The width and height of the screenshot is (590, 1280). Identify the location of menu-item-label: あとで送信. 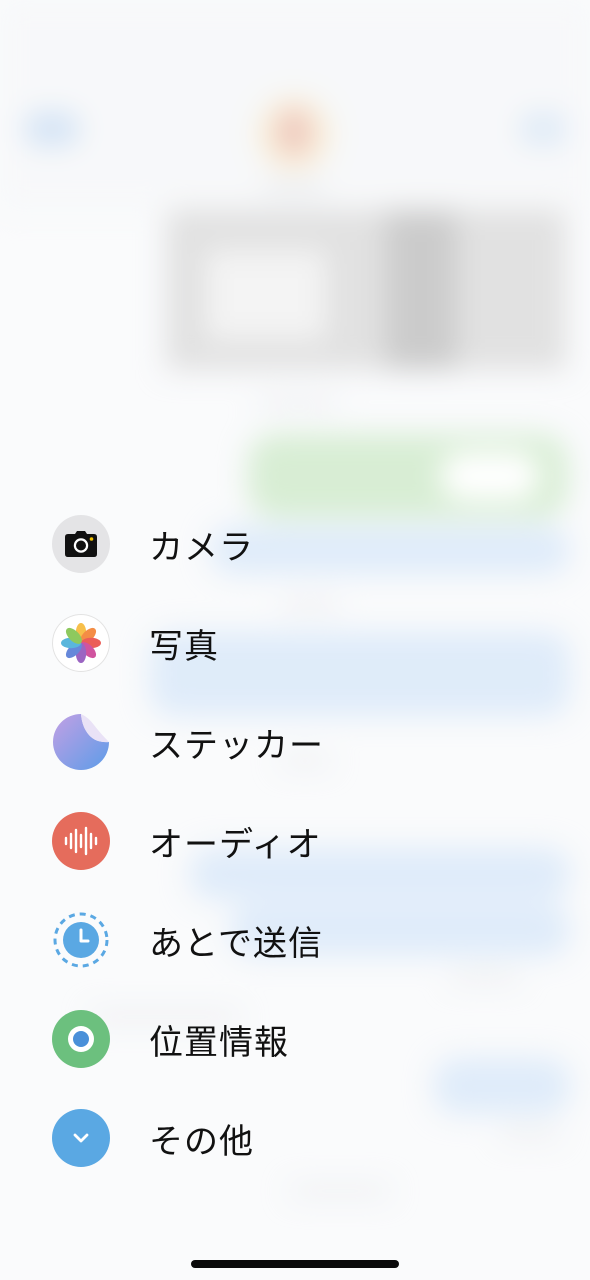
(236, 943).